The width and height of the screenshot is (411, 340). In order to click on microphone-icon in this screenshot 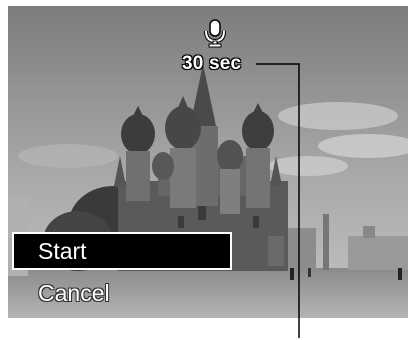, I will do `click(215, 33)`.